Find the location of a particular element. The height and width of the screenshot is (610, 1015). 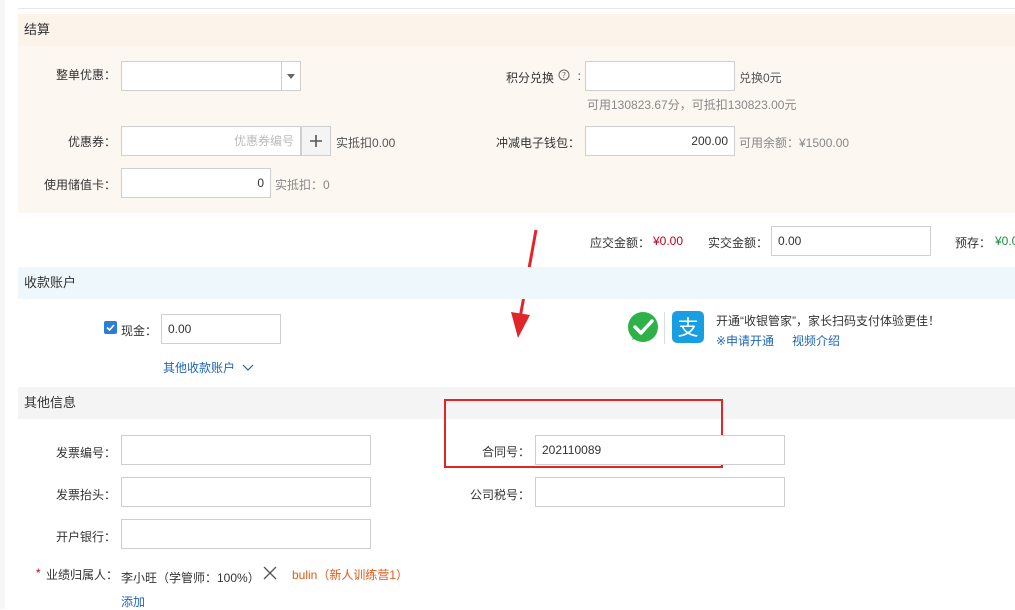

check-icon is located at coordinates (110, 327).